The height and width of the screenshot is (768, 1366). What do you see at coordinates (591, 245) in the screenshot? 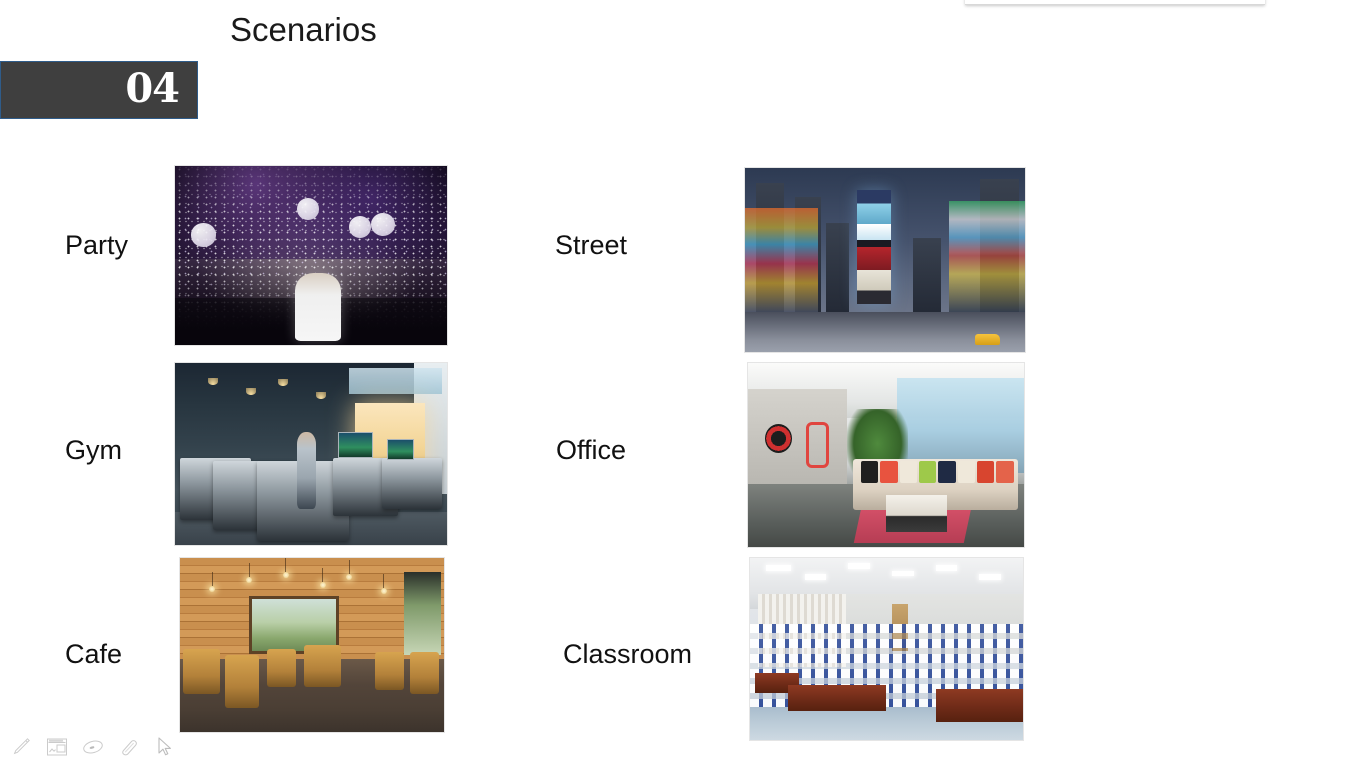
I see `scenario-label-street: Street` at bounding box center [591, 245].